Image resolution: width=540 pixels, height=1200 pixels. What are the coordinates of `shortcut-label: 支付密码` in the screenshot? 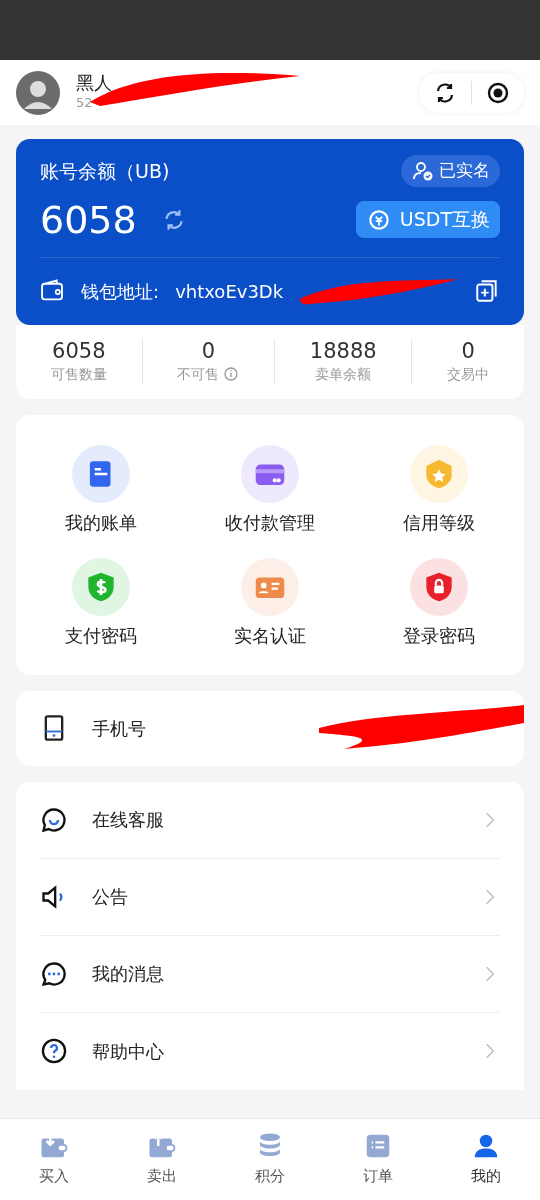 It's located at (100, 635).